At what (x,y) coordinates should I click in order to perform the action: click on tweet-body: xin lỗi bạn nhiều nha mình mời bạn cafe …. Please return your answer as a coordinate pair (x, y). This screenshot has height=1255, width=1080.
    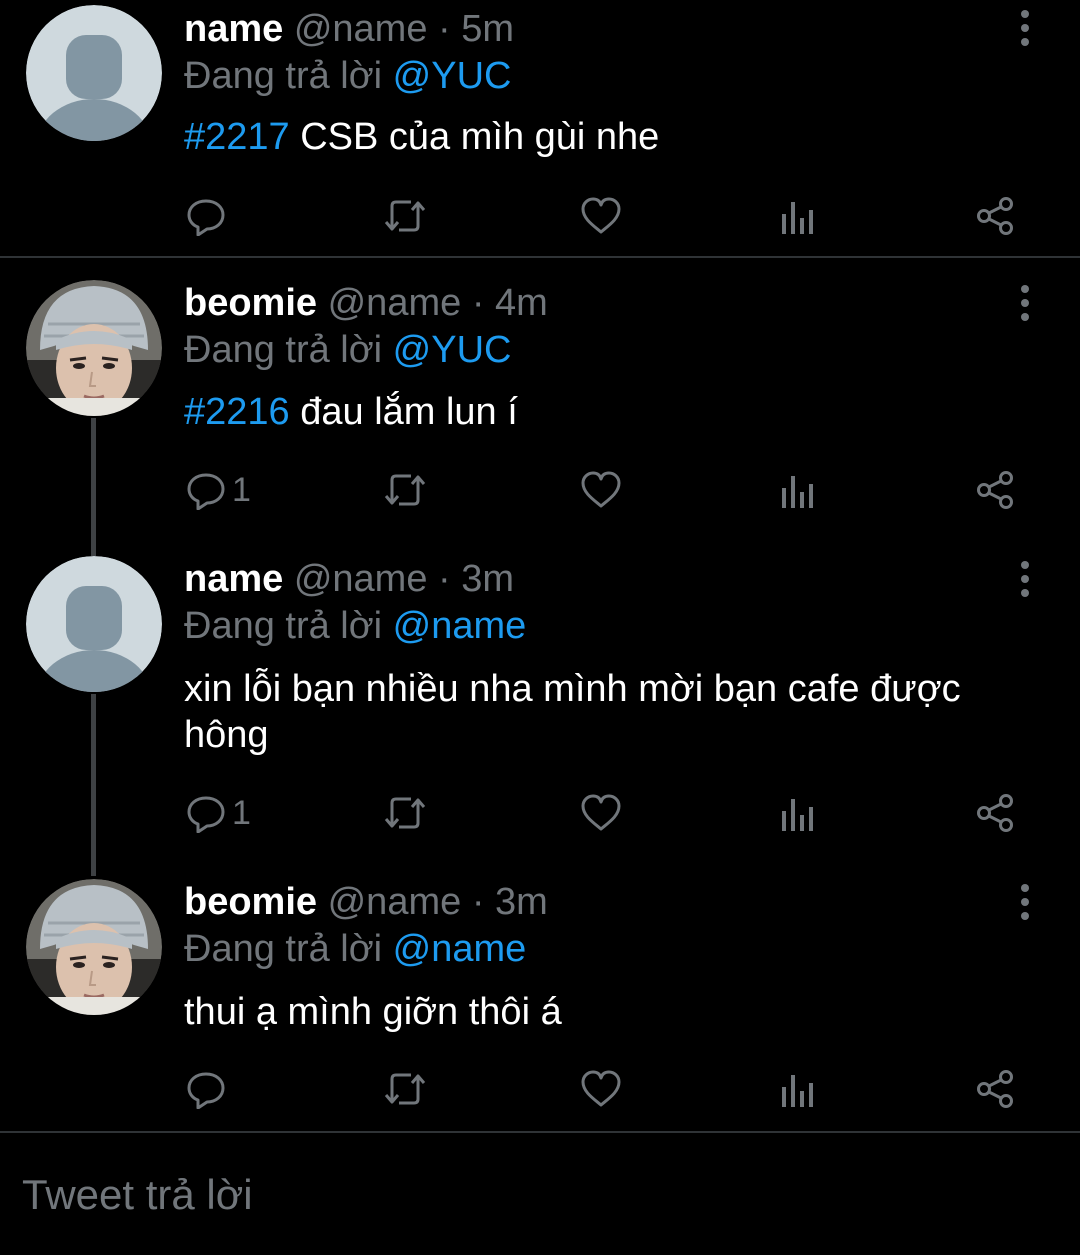
    Looking at the image, I should click on (572, 712).